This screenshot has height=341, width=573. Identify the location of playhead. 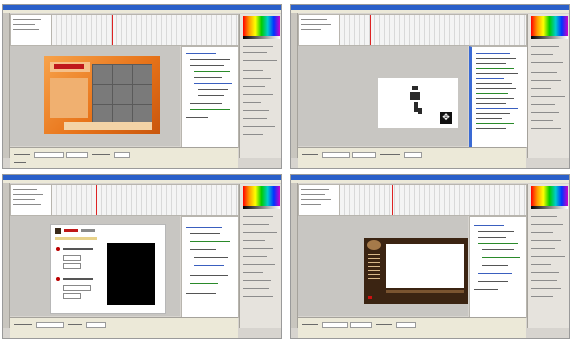
(96, 200).